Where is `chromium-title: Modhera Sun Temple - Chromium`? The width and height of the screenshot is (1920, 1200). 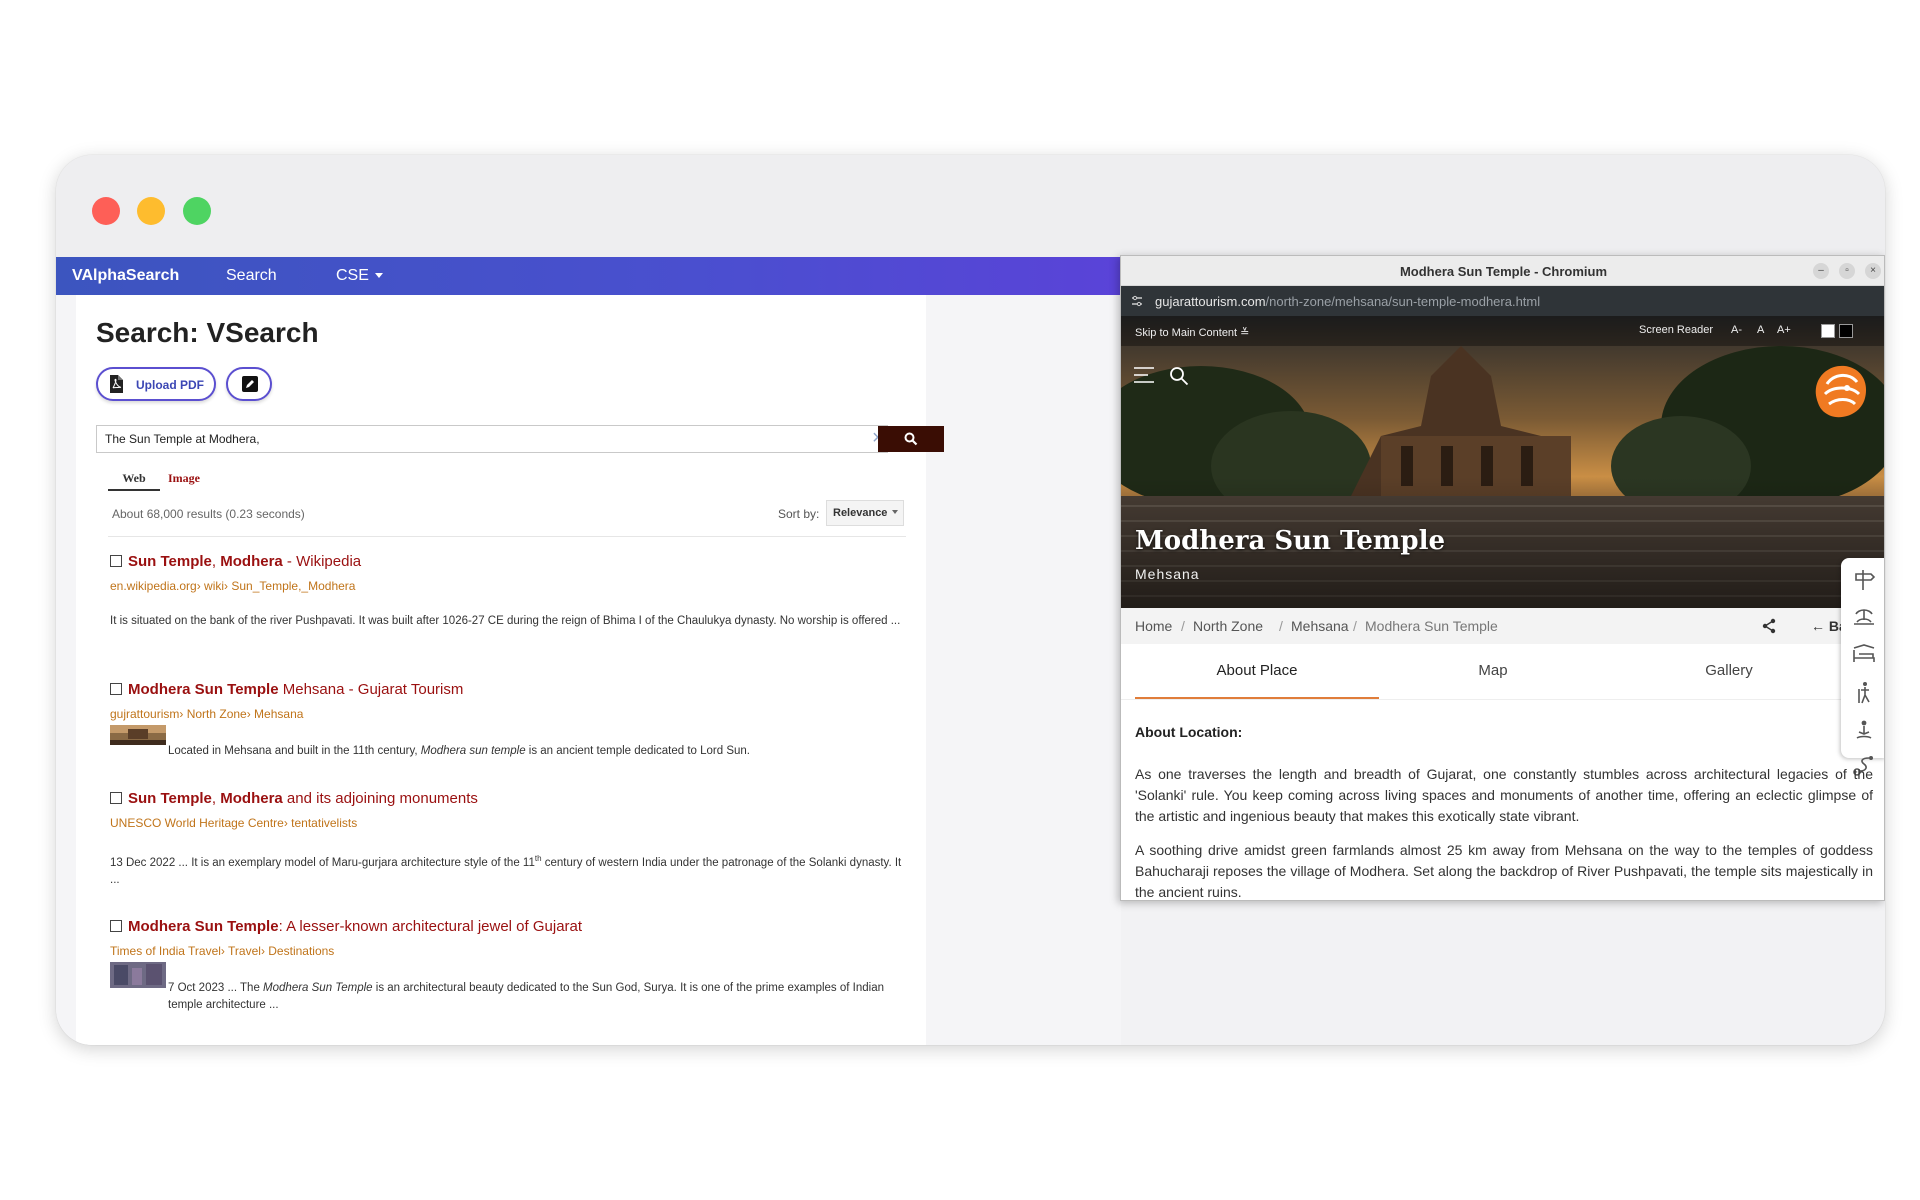
chromium-title: Modhera Sun Temple - Chromium is located at coordinates (1503, 271).